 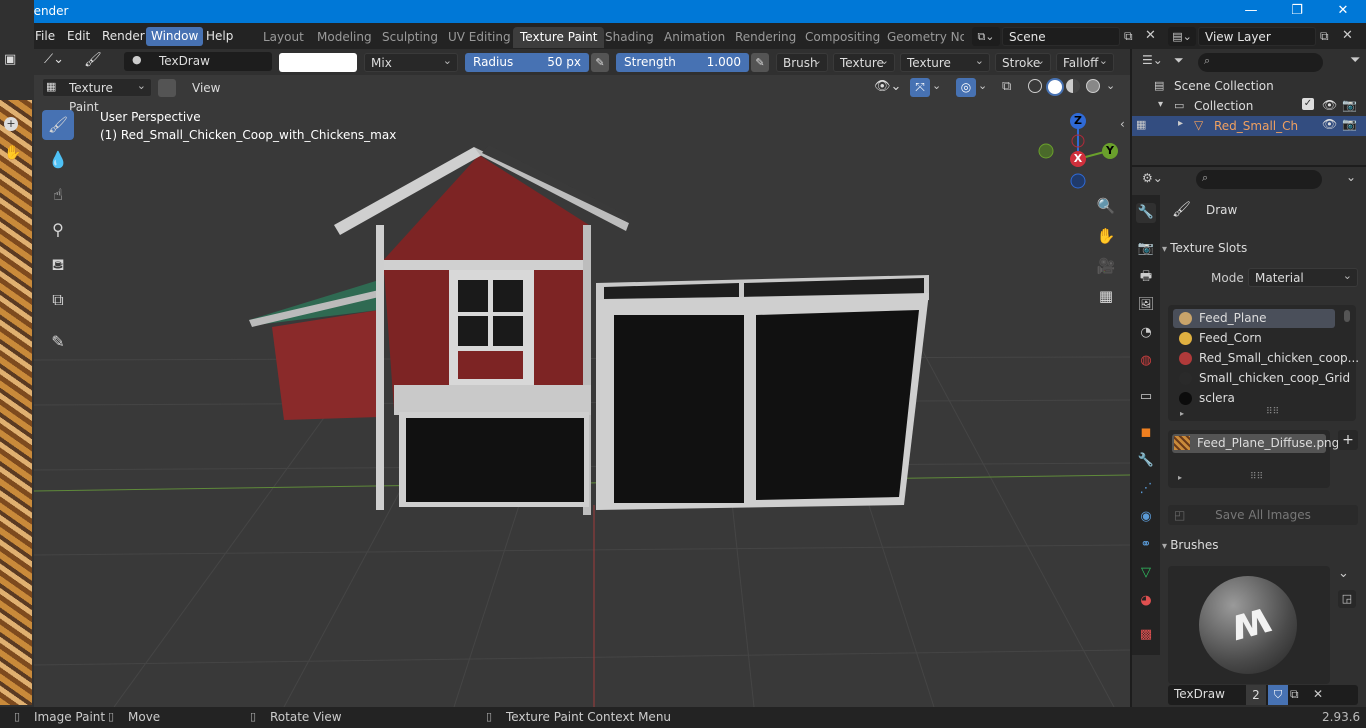 What do you see at coordinates (1260, 62) in the screenshot?
I see `outliner-search-input: ⌕` at bounding box center [1260, 62].